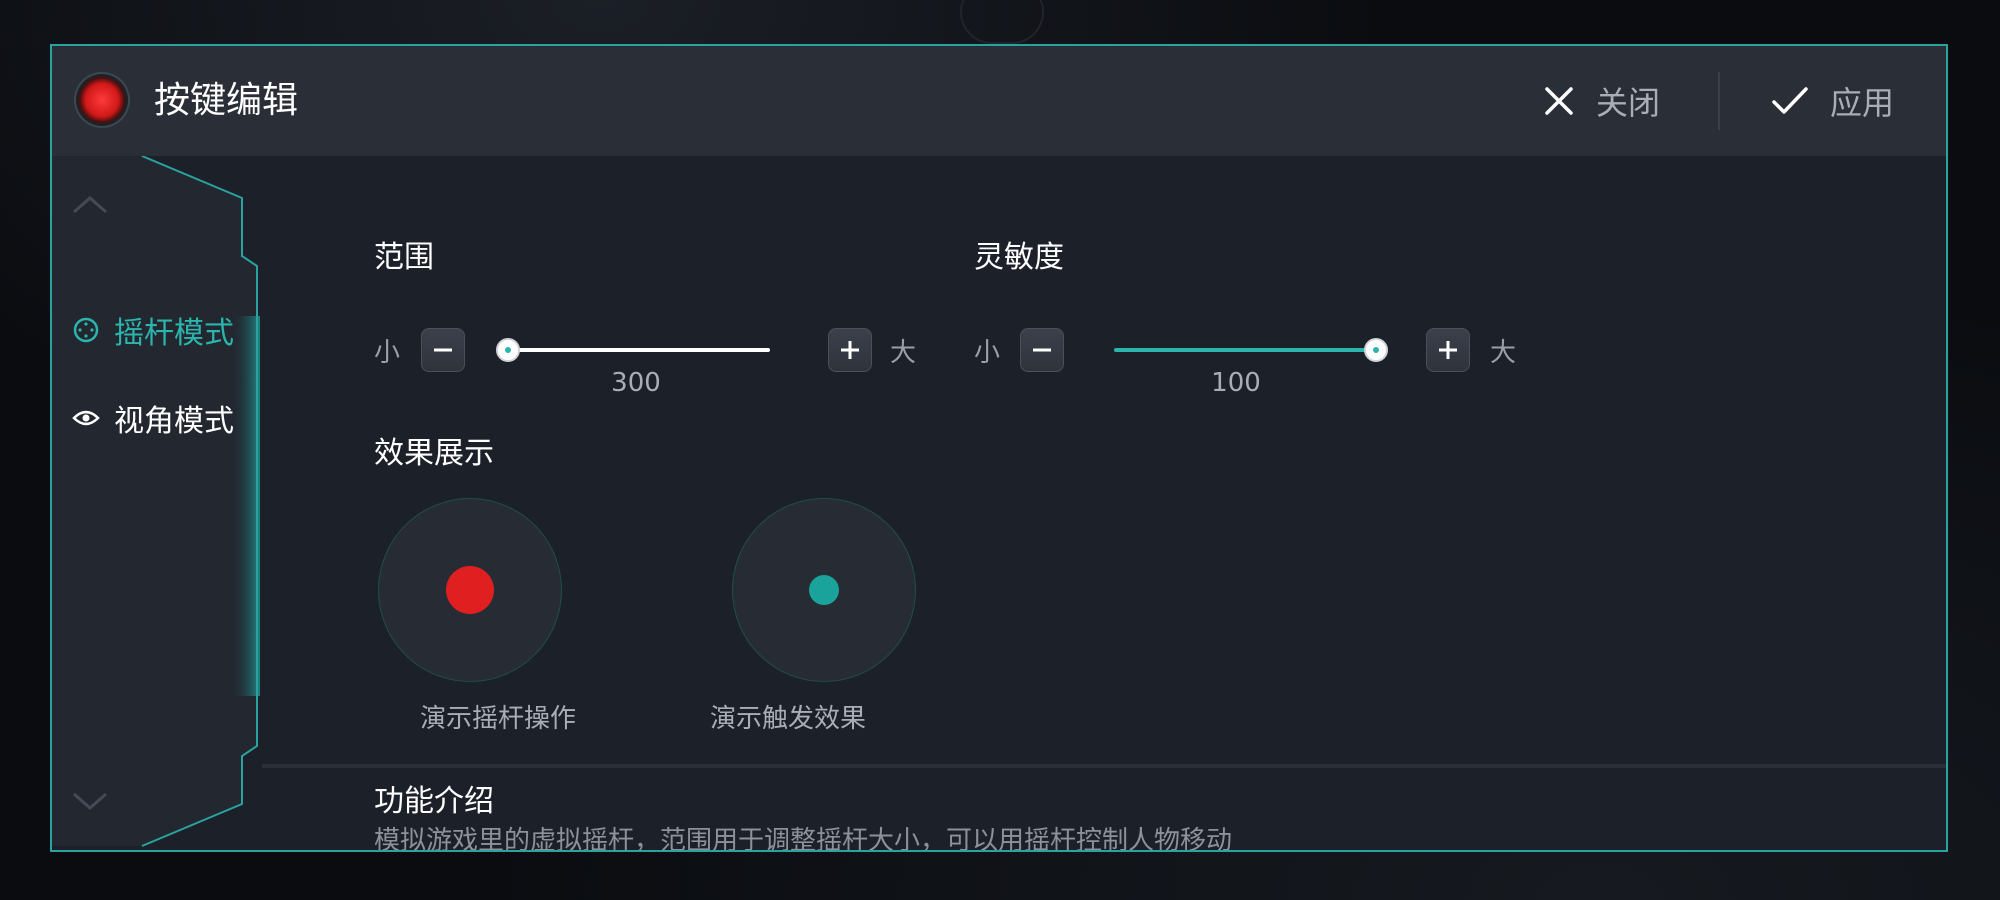 The height and width of the screenshot is (900, 2000). What do you see at coordinates (1719, 101) in the screenshot?
I see `header-divider` at bounding box center [1719, 101].